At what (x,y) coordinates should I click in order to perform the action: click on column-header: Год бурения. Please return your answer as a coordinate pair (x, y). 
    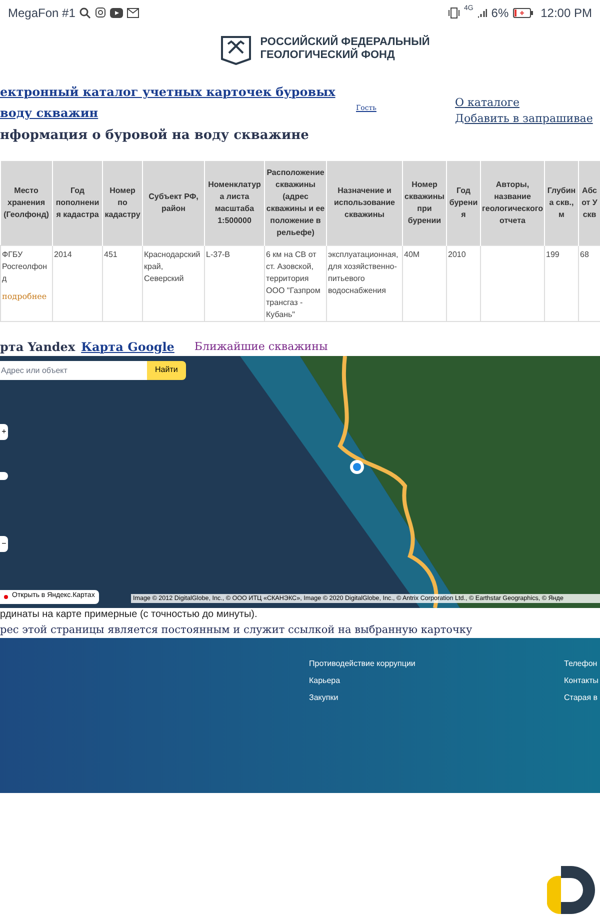
    Looking at the image, I should click on (463, 203).